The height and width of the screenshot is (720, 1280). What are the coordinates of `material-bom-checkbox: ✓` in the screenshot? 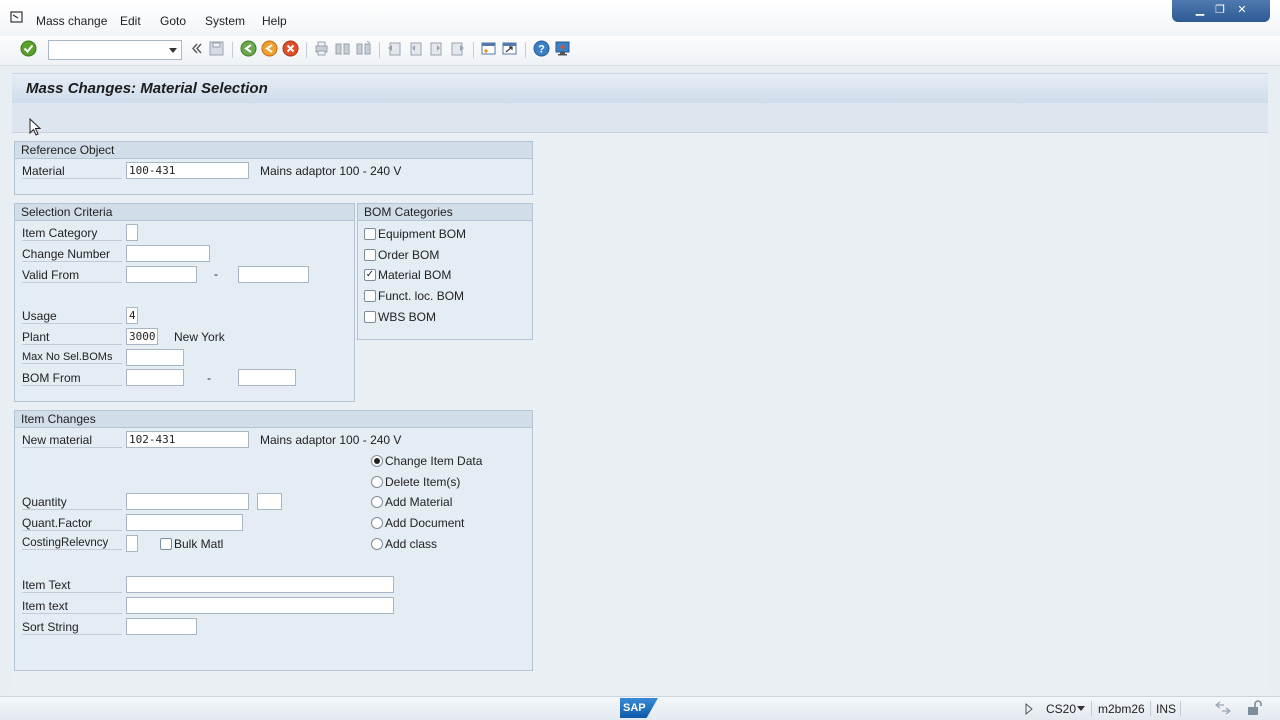 It's located at (370, 275).